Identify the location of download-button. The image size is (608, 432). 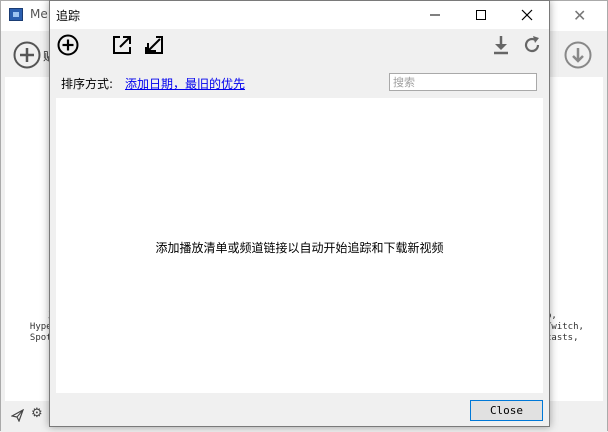
(501, 45).